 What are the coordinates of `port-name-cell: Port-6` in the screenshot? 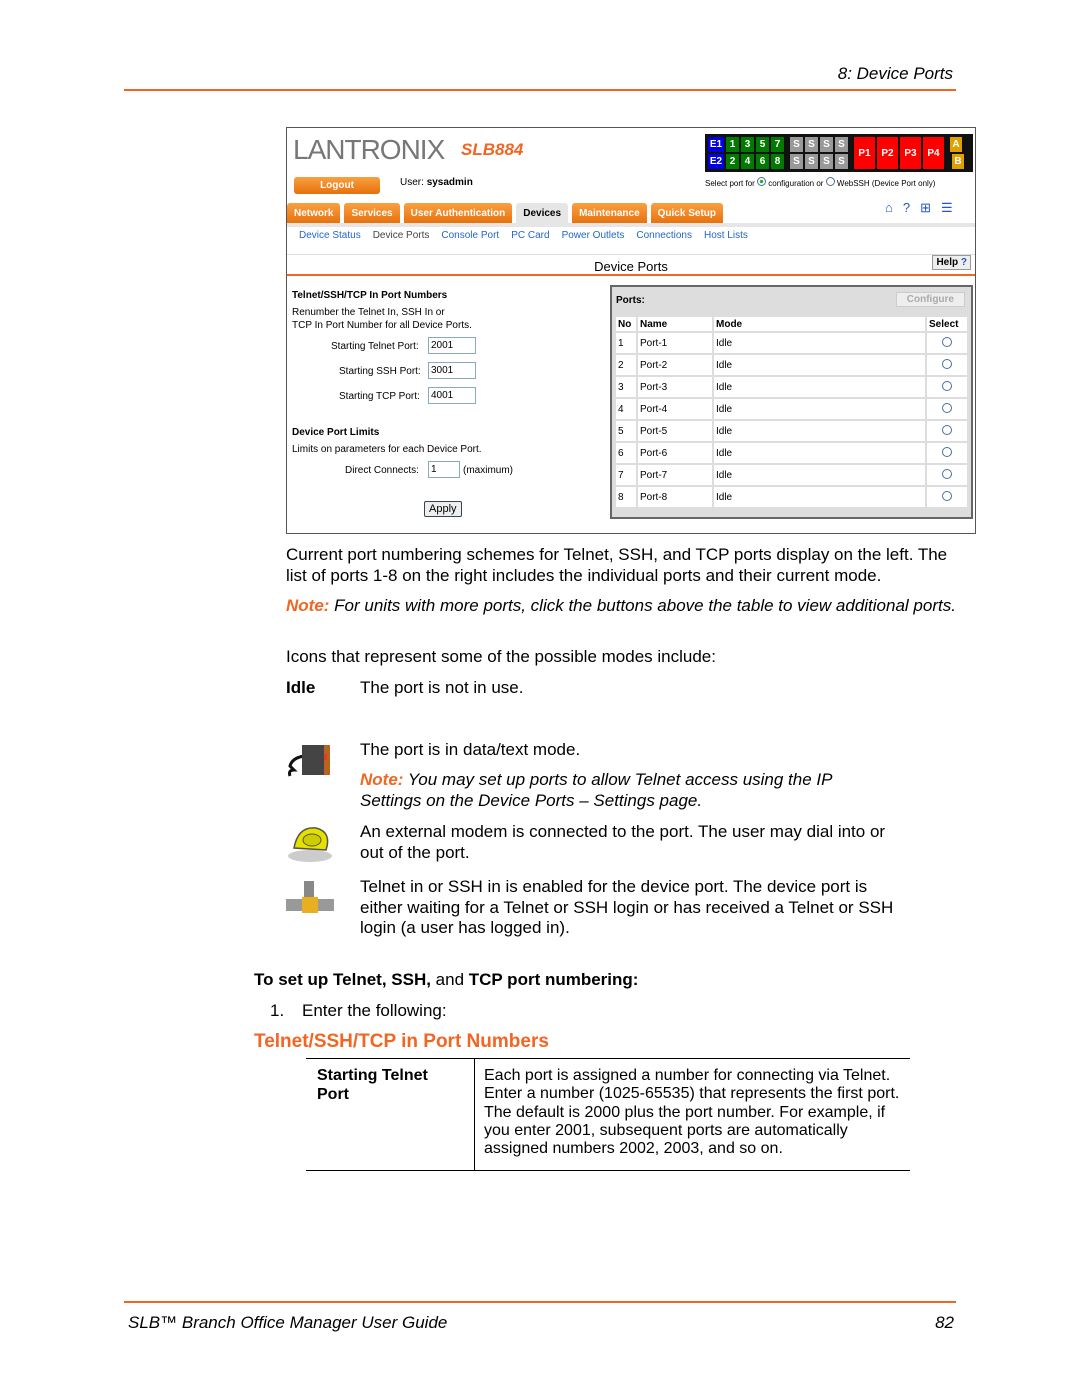 It's located at (675, 453).